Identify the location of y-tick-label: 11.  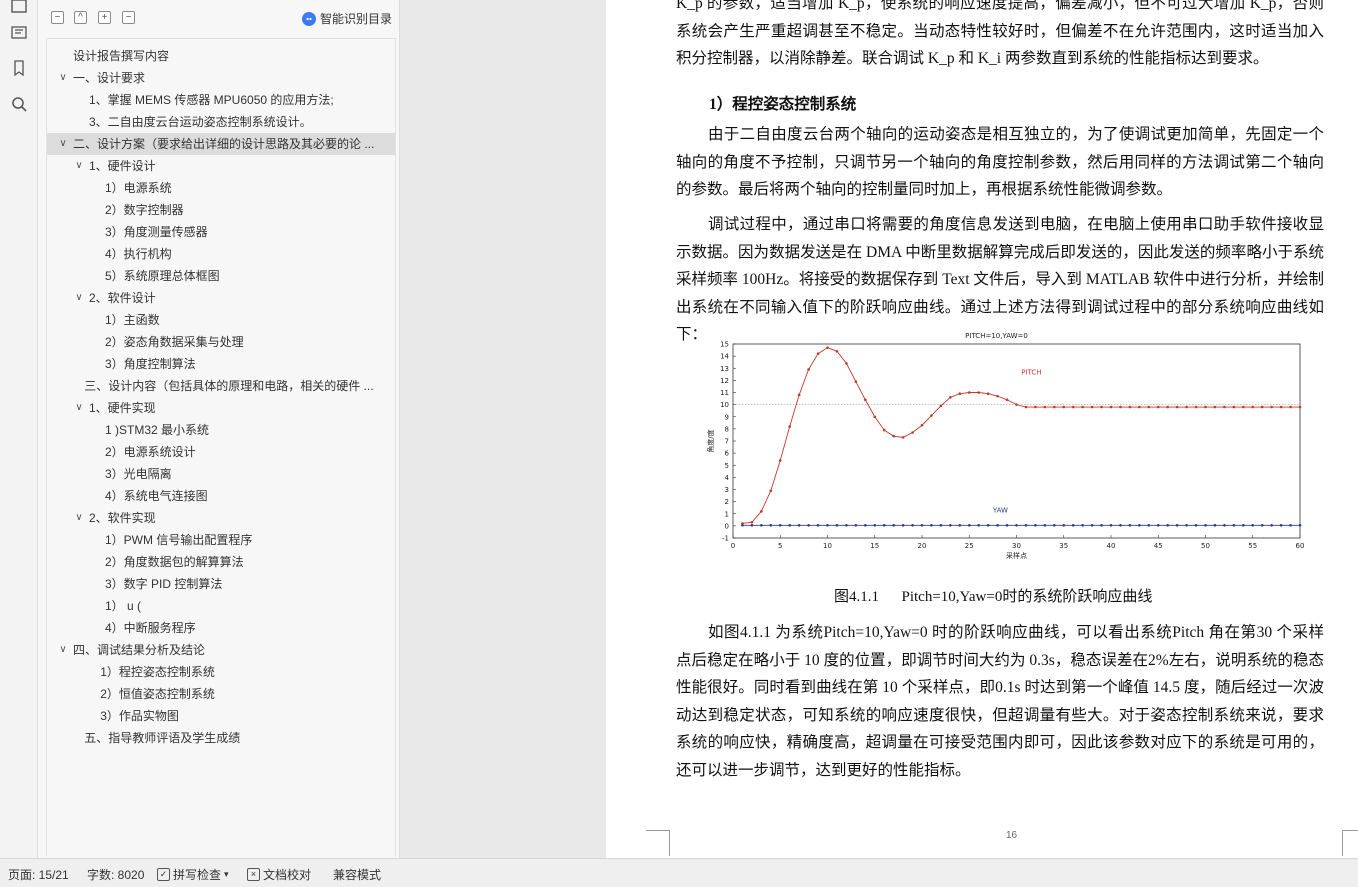
(724, 393).